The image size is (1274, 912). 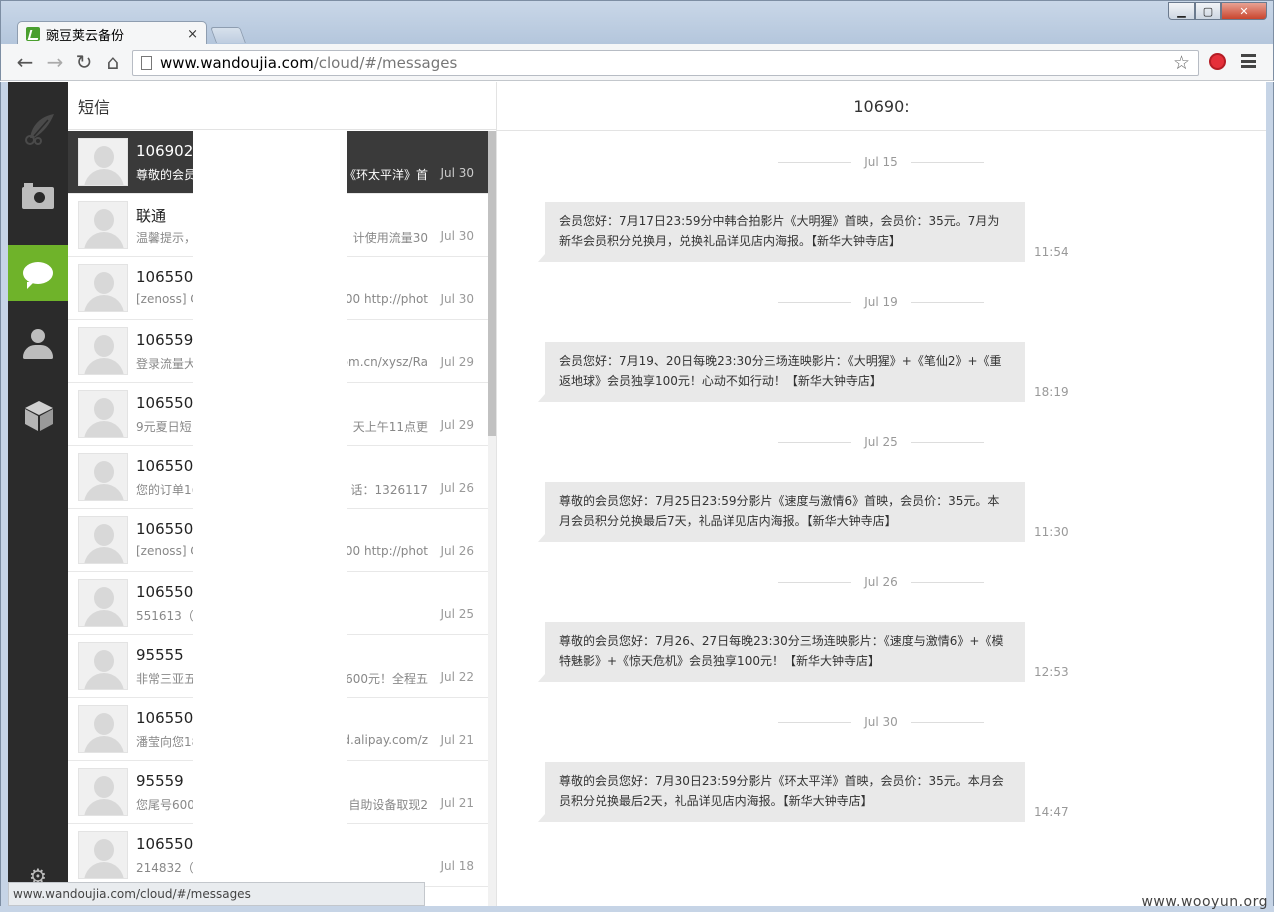 I want to click on maximize-button: ▢, so click(x=1208, y=11).